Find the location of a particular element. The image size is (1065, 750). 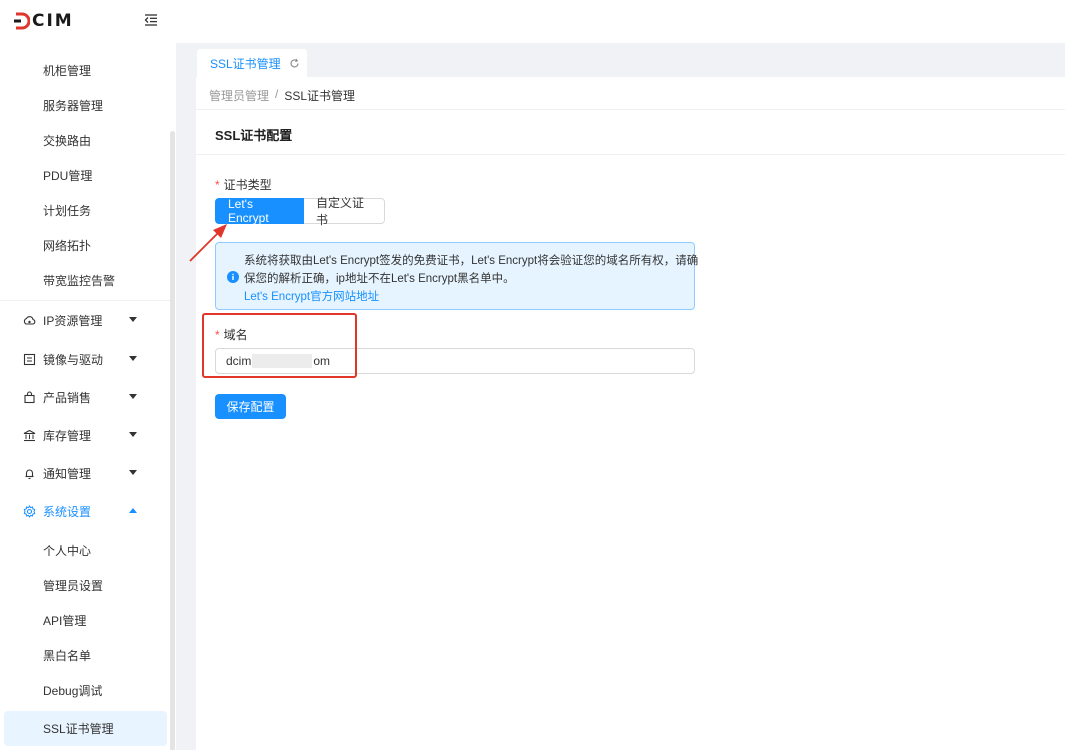

sidebar-item-server: 服务器管理 is located at coordinates (85, 105).